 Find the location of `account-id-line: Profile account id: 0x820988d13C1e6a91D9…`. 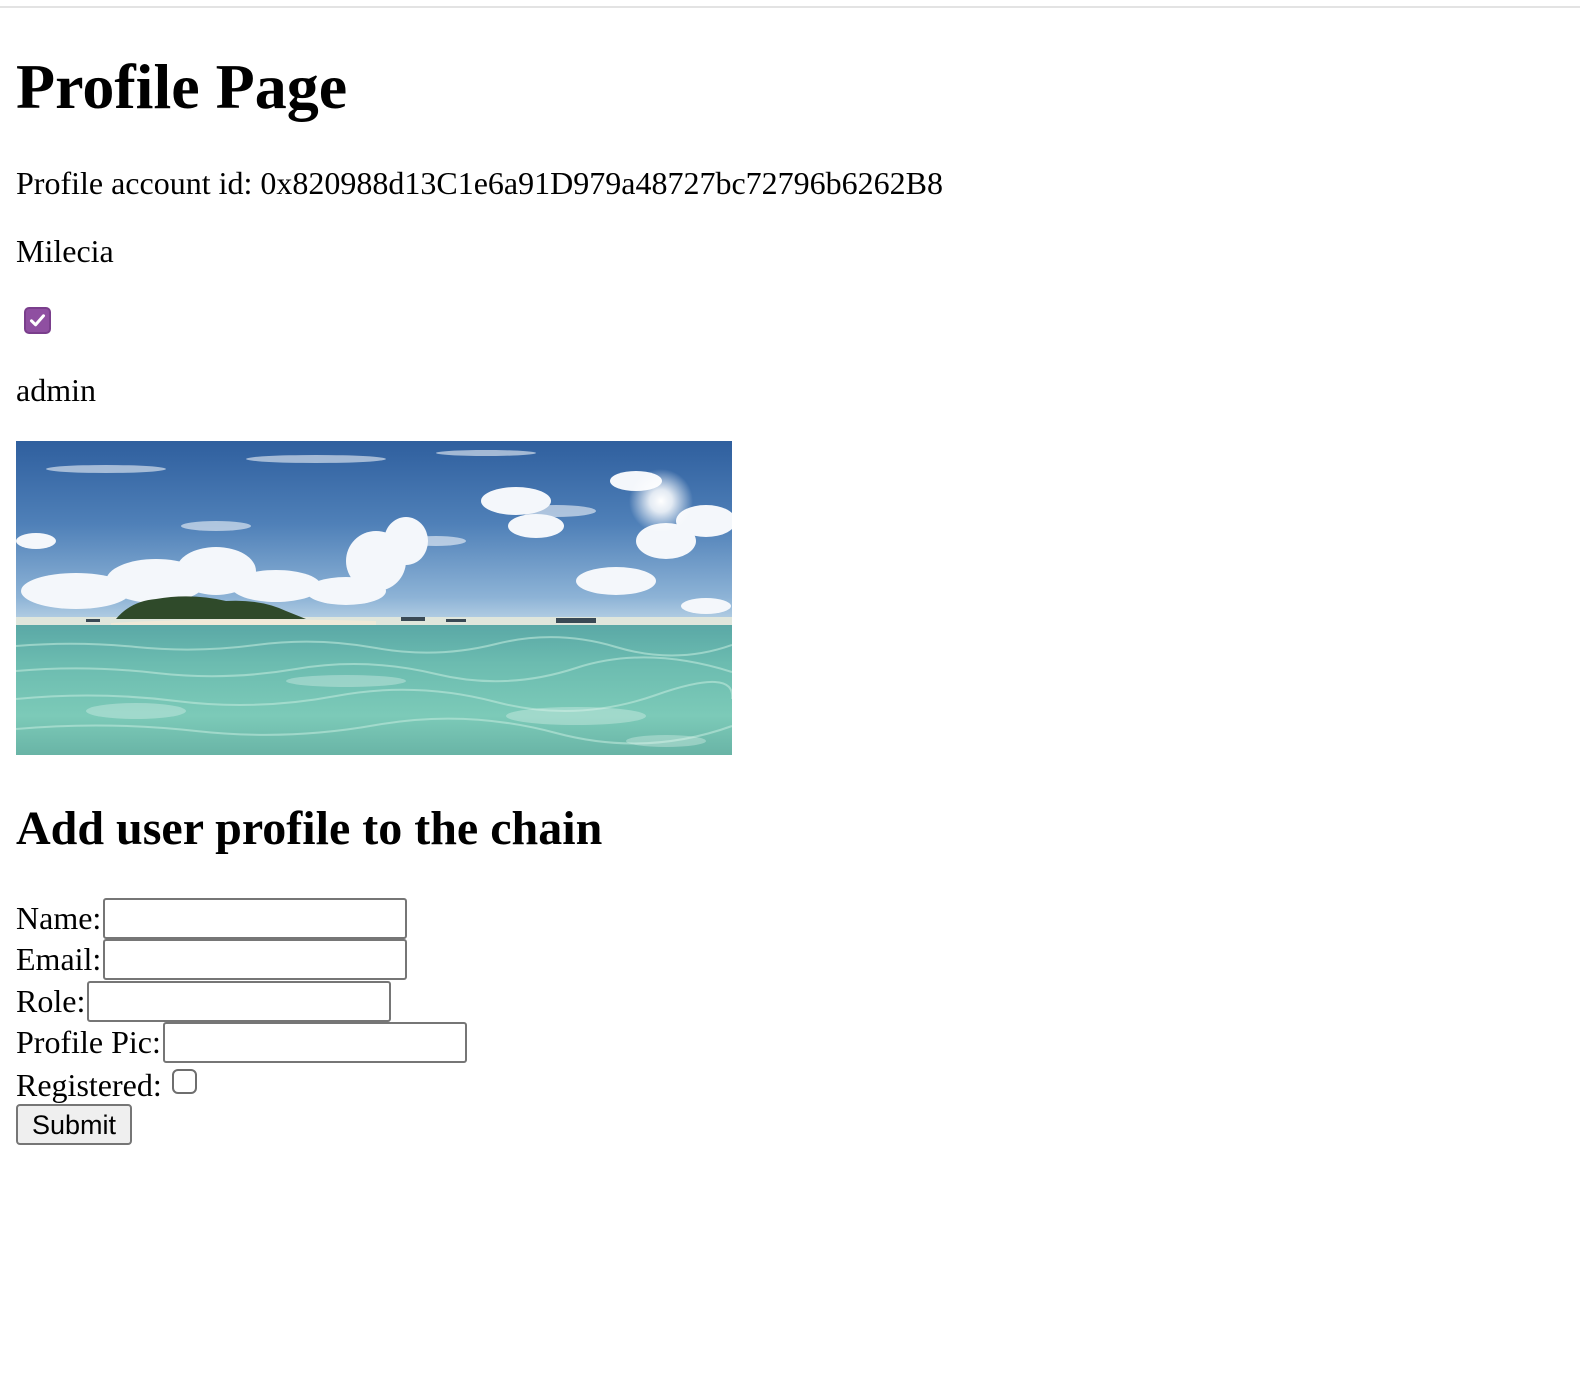

account-id-line: Profile account id: 0x820988d13C1e6a91D9… is located at coordinates (479, 183).